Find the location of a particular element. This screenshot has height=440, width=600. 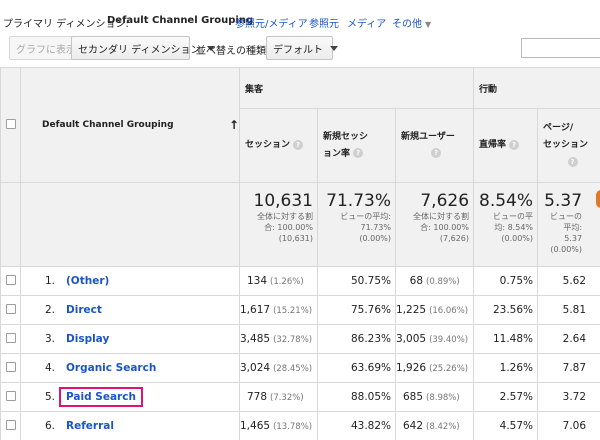

select-all-cell is located at coordinates (10, 125).